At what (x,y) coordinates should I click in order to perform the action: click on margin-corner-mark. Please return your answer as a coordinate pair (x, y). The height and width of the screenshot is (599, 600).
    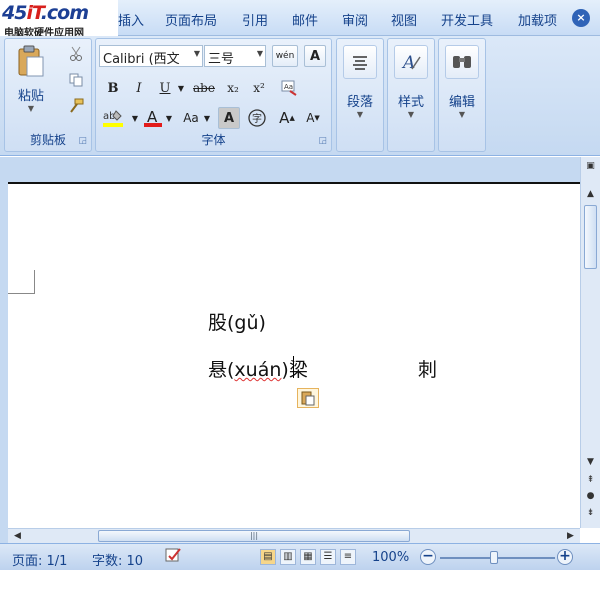
    Looking at the image, I should click on (21, 282).